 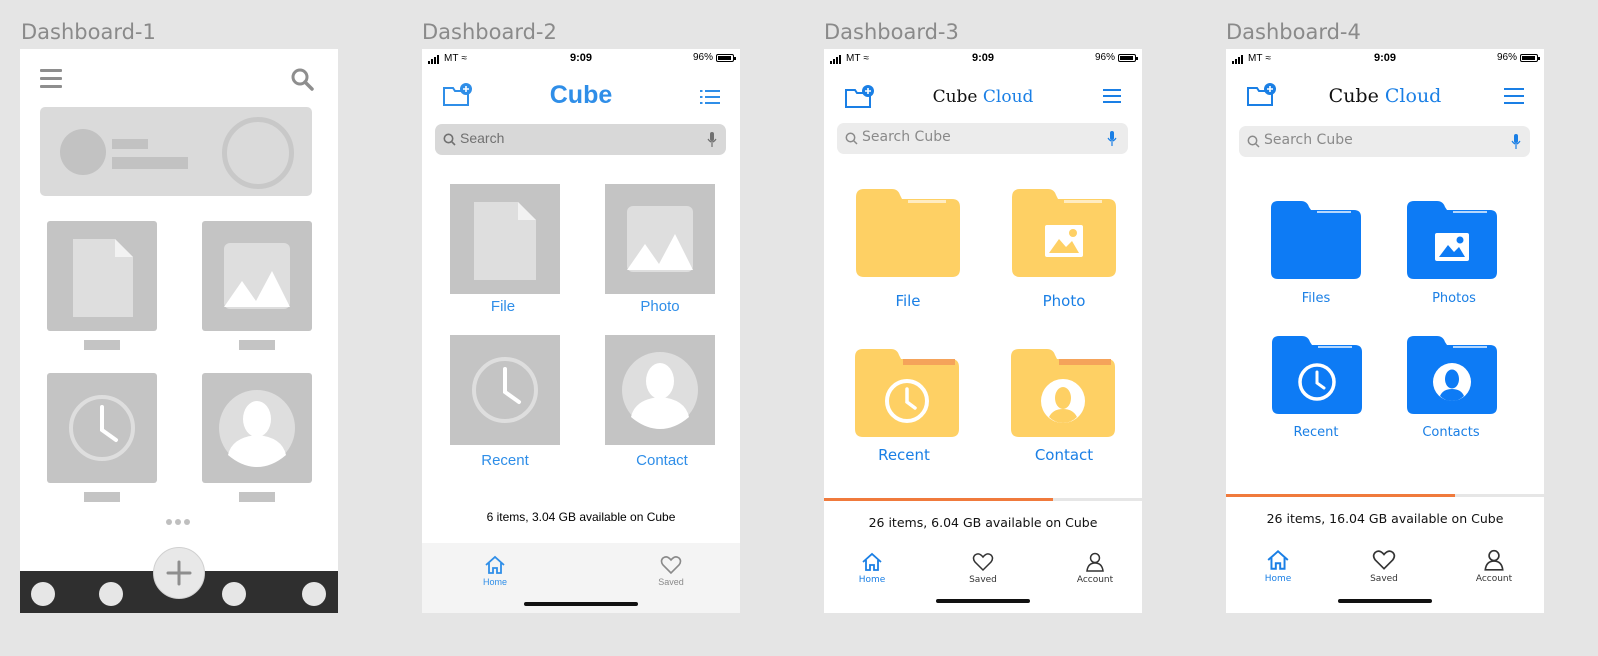 I want to click on recent-tile-placeholder, so click(x=102, y=428).